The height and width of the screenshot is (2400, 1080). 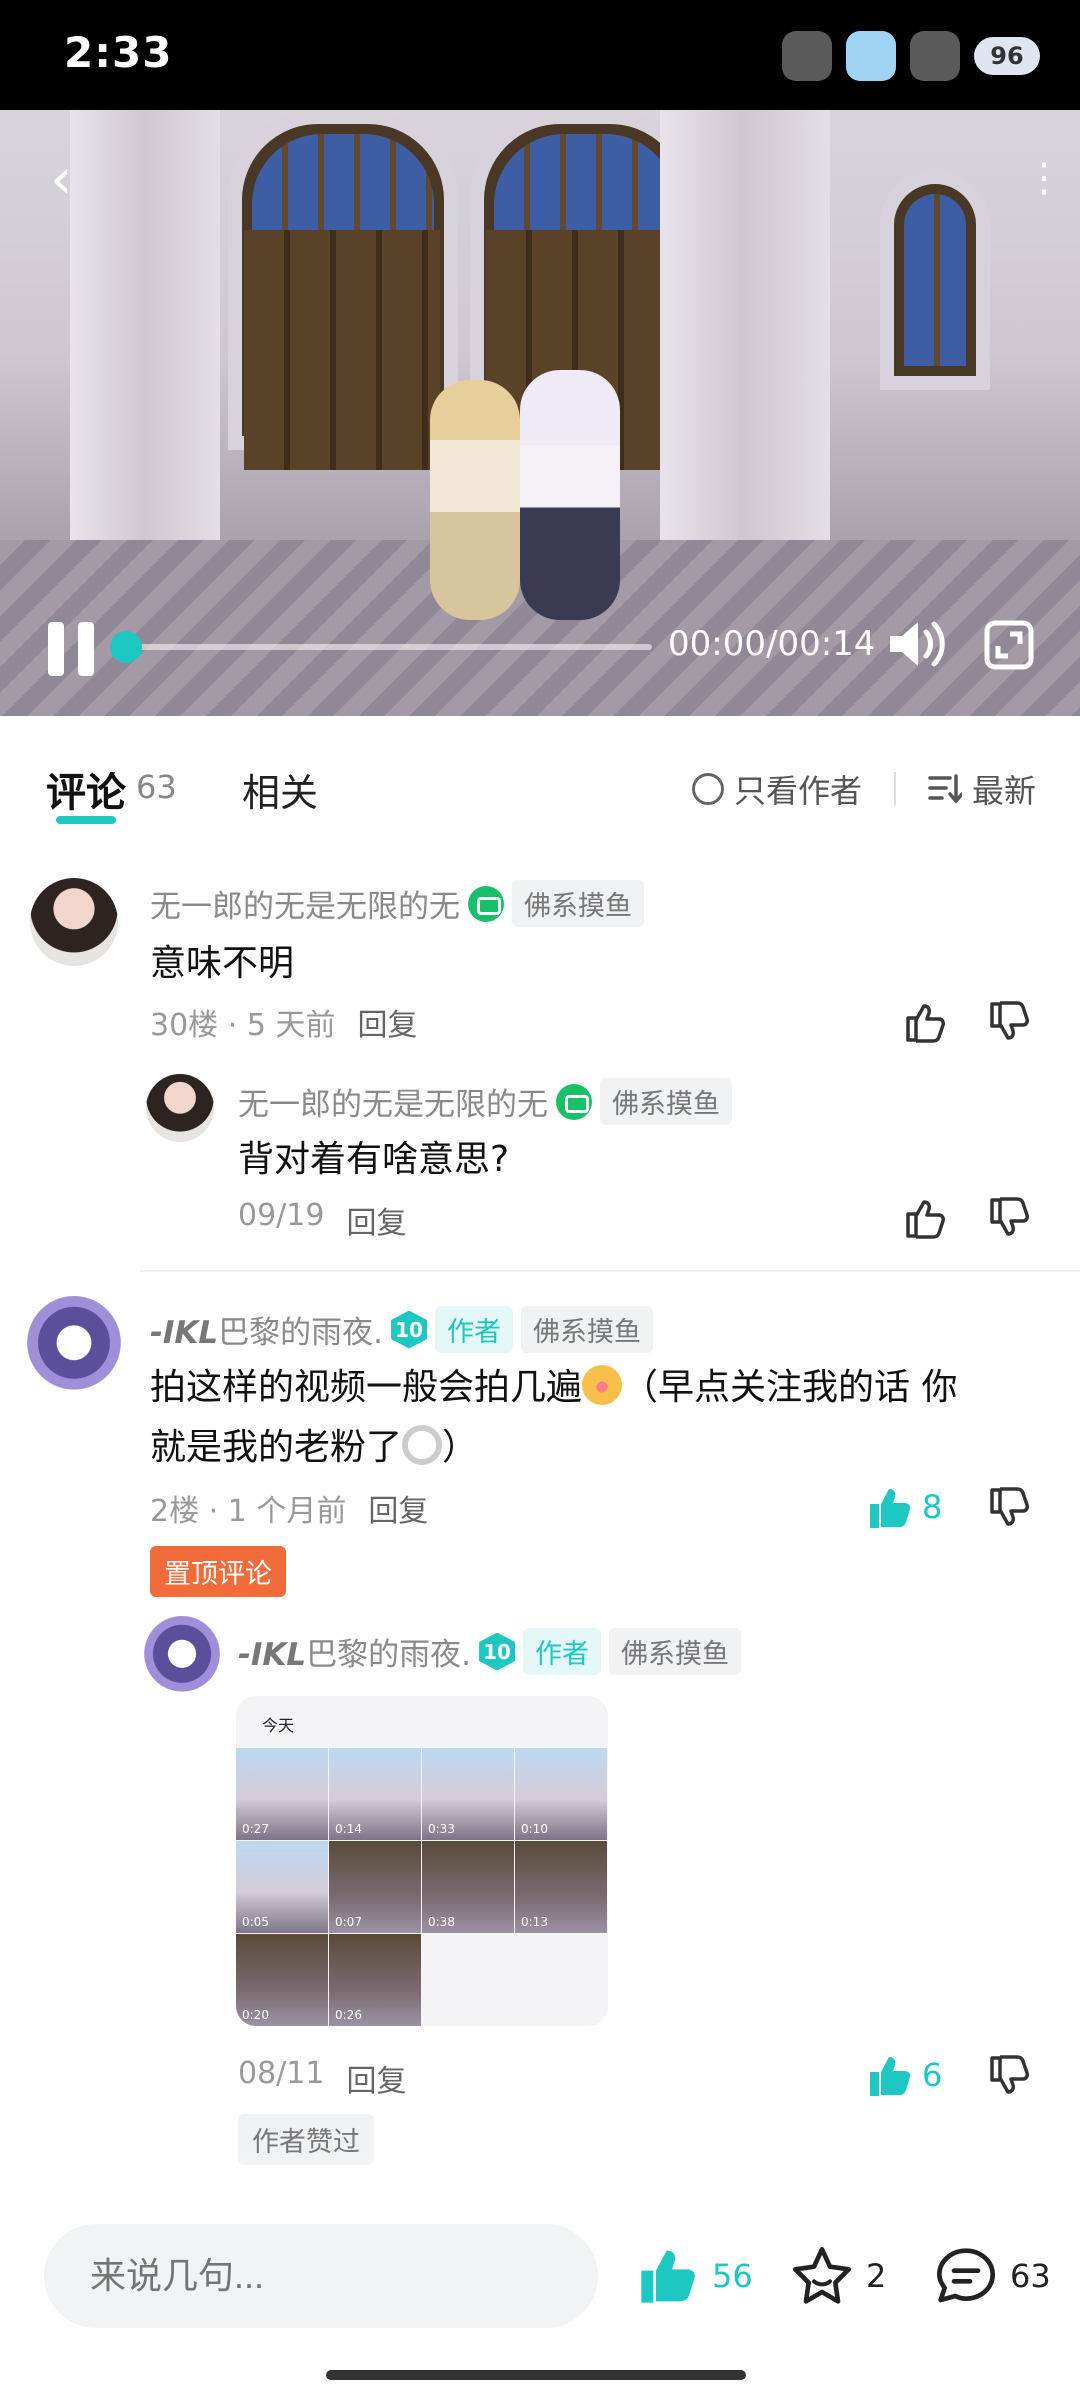 What do you see at coordinates (561, 1887) in the screenshot?
I see `thumbnail-cell: 0:13` at bounding box center [561, 1887].